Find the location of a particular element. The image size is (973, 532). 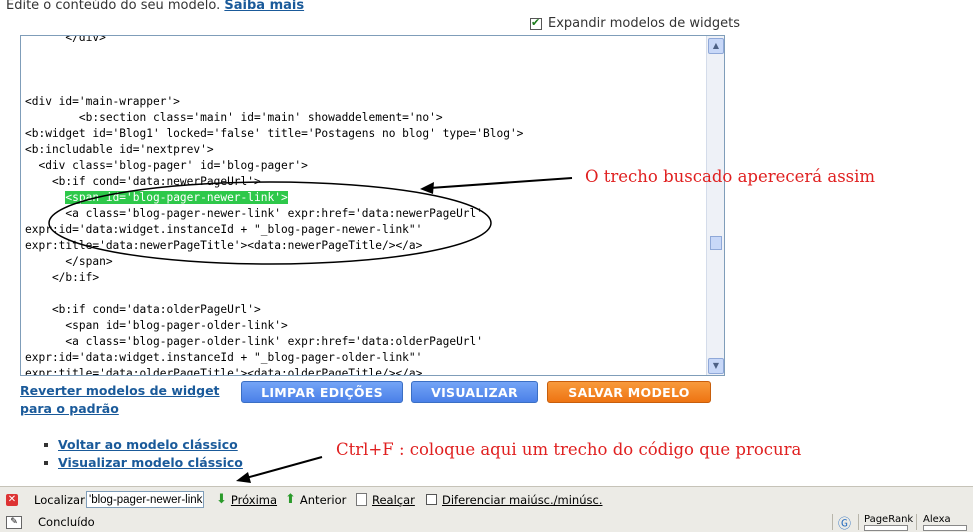

revert-widgets-link: Reverter modelos de widget para o padrão is located at coordinates (130, 400).